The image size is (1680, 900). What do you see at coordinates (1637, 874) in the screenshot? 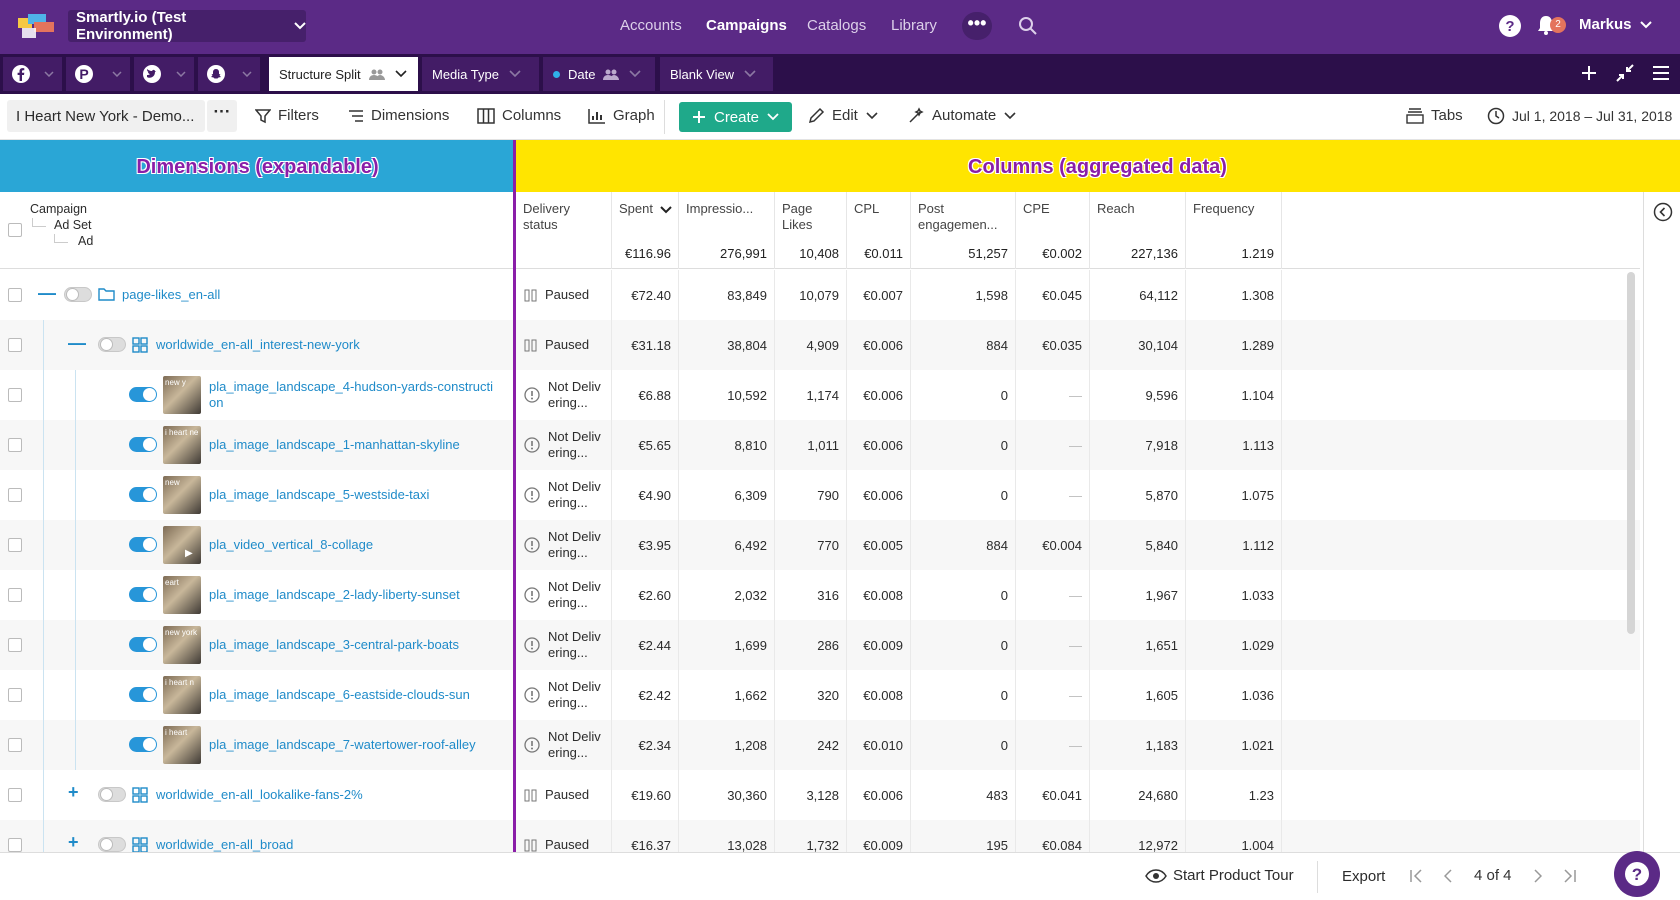
I see `help-chat-button: ?` at bounding box center [1637, 874].